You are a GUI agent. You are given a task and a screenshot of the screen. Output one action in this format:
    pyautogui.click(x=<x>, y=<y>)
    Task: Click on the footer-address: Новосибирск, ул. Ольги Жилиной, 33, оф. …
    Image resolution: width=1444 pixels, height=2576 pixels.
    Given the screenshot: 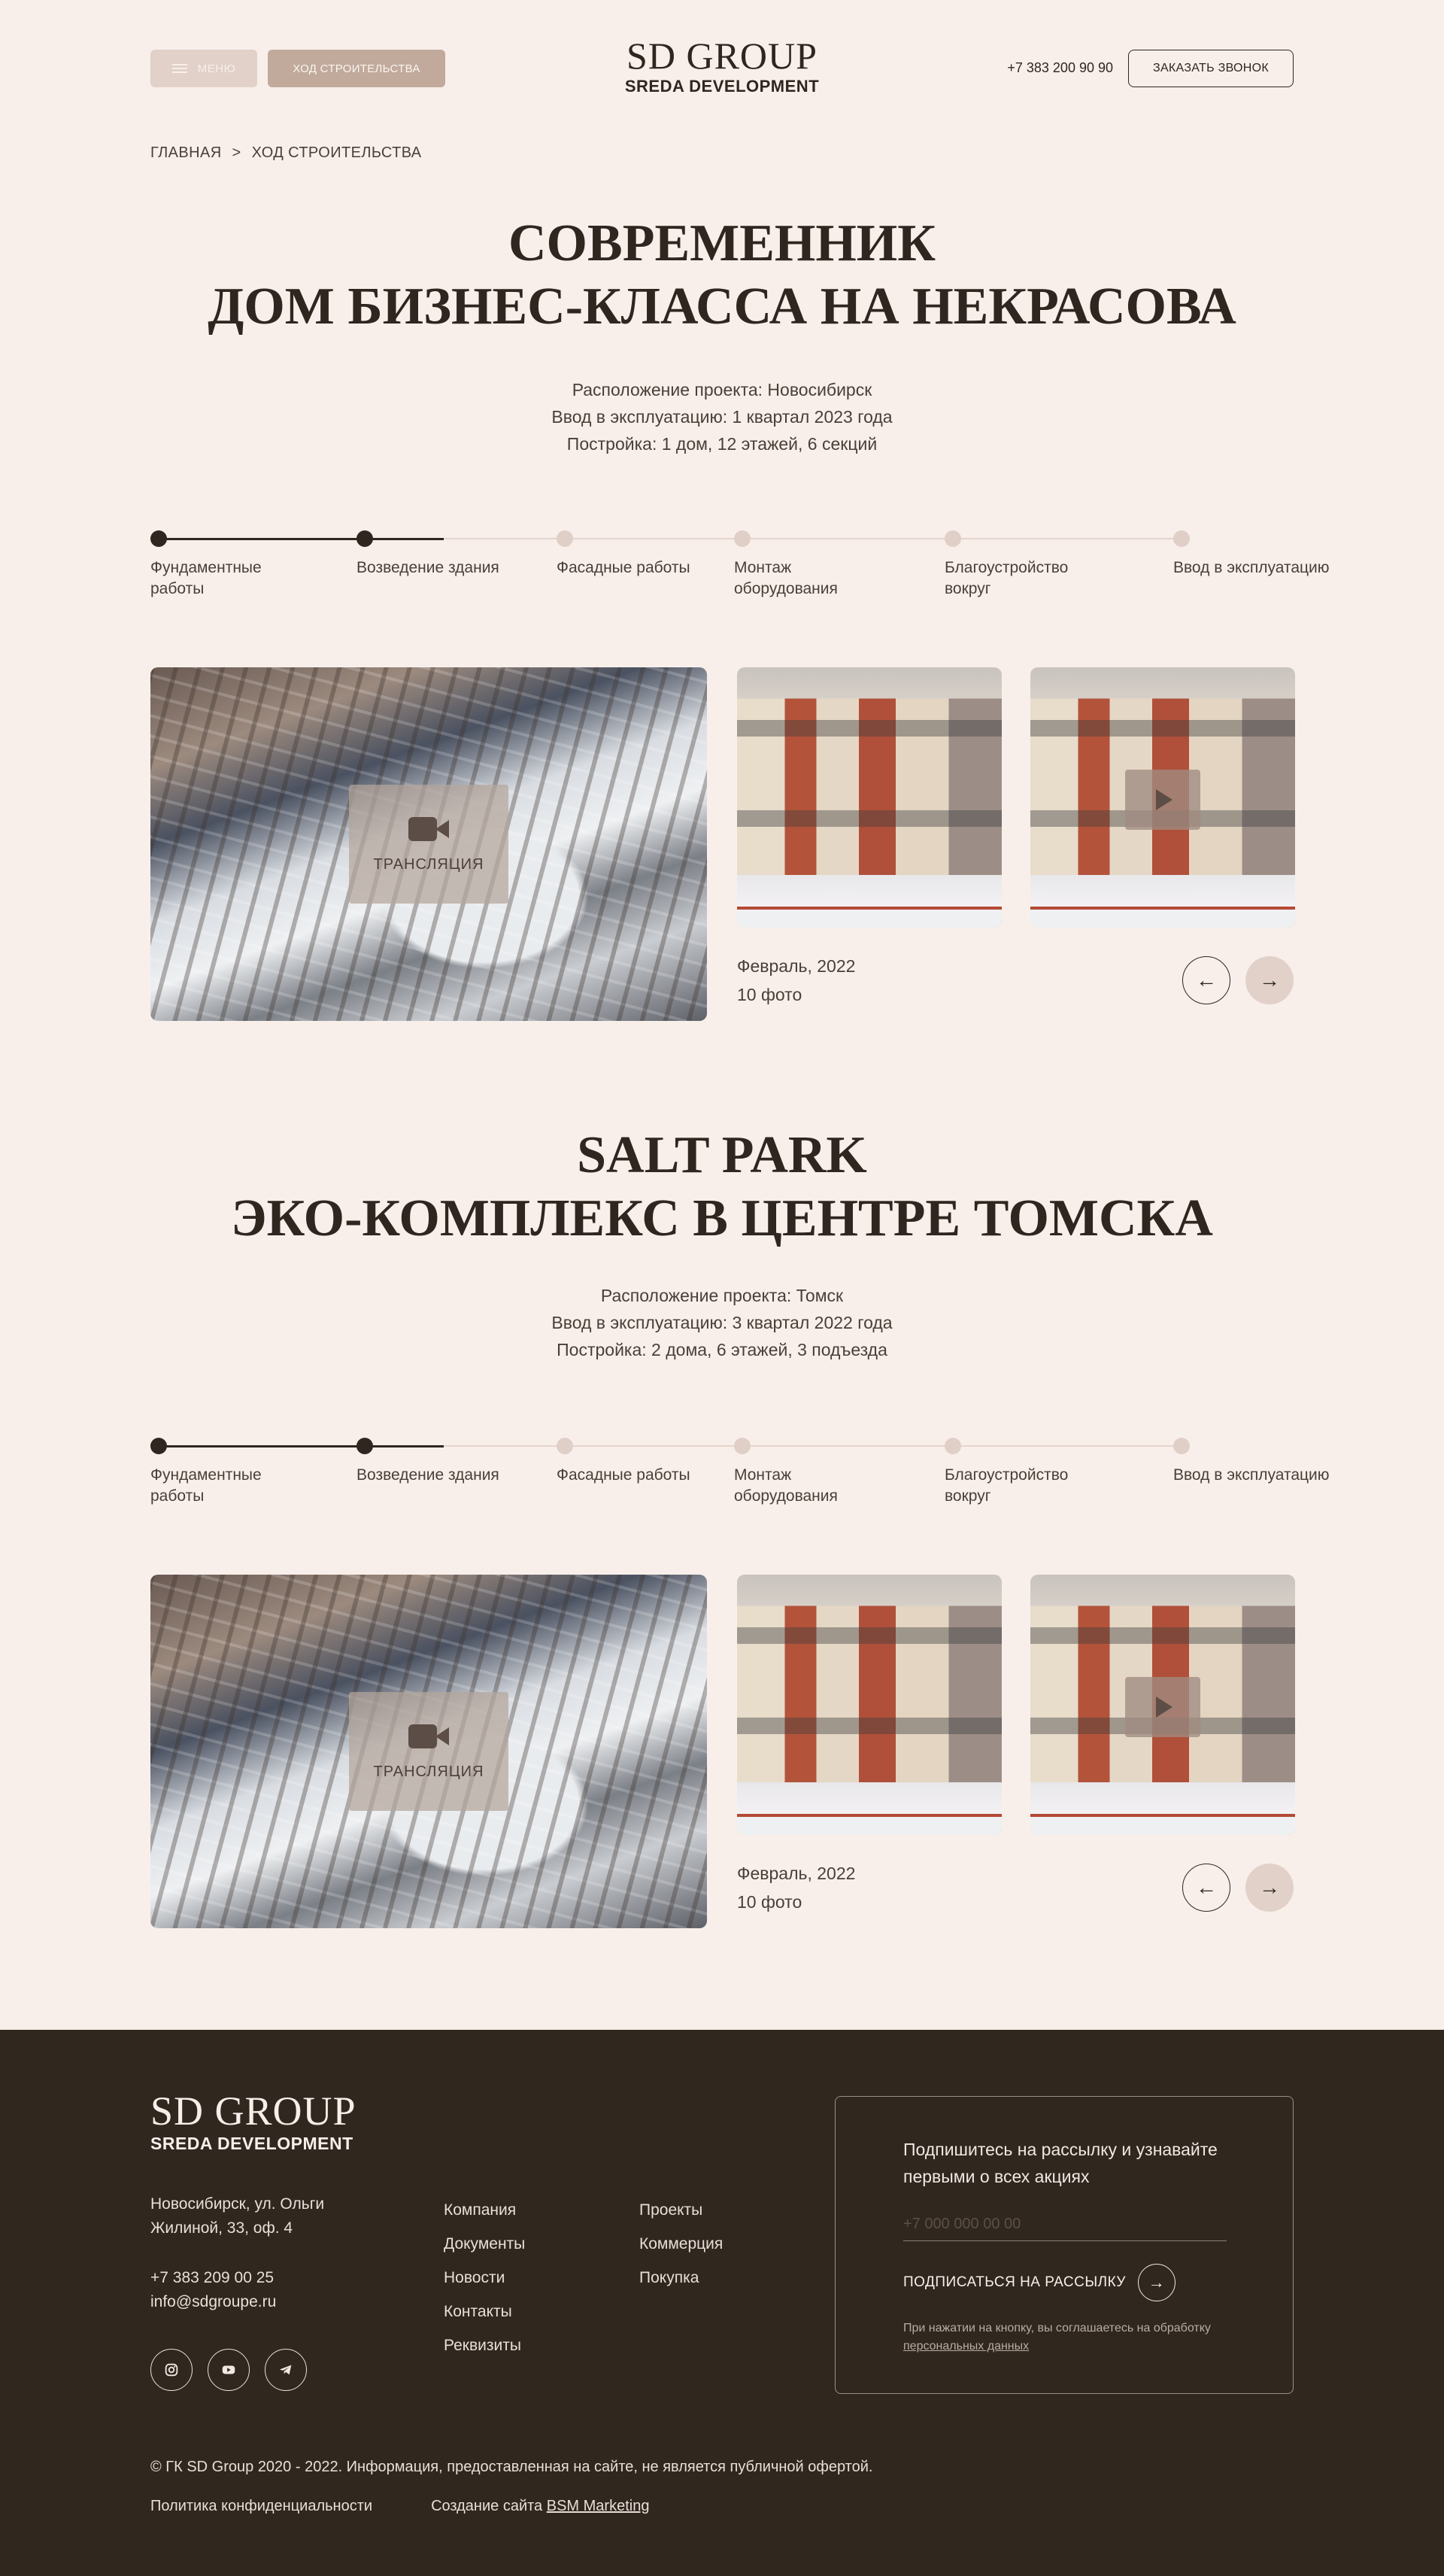 What is the action you would take?
    pyautogui.click(x=237, y=2216)
    